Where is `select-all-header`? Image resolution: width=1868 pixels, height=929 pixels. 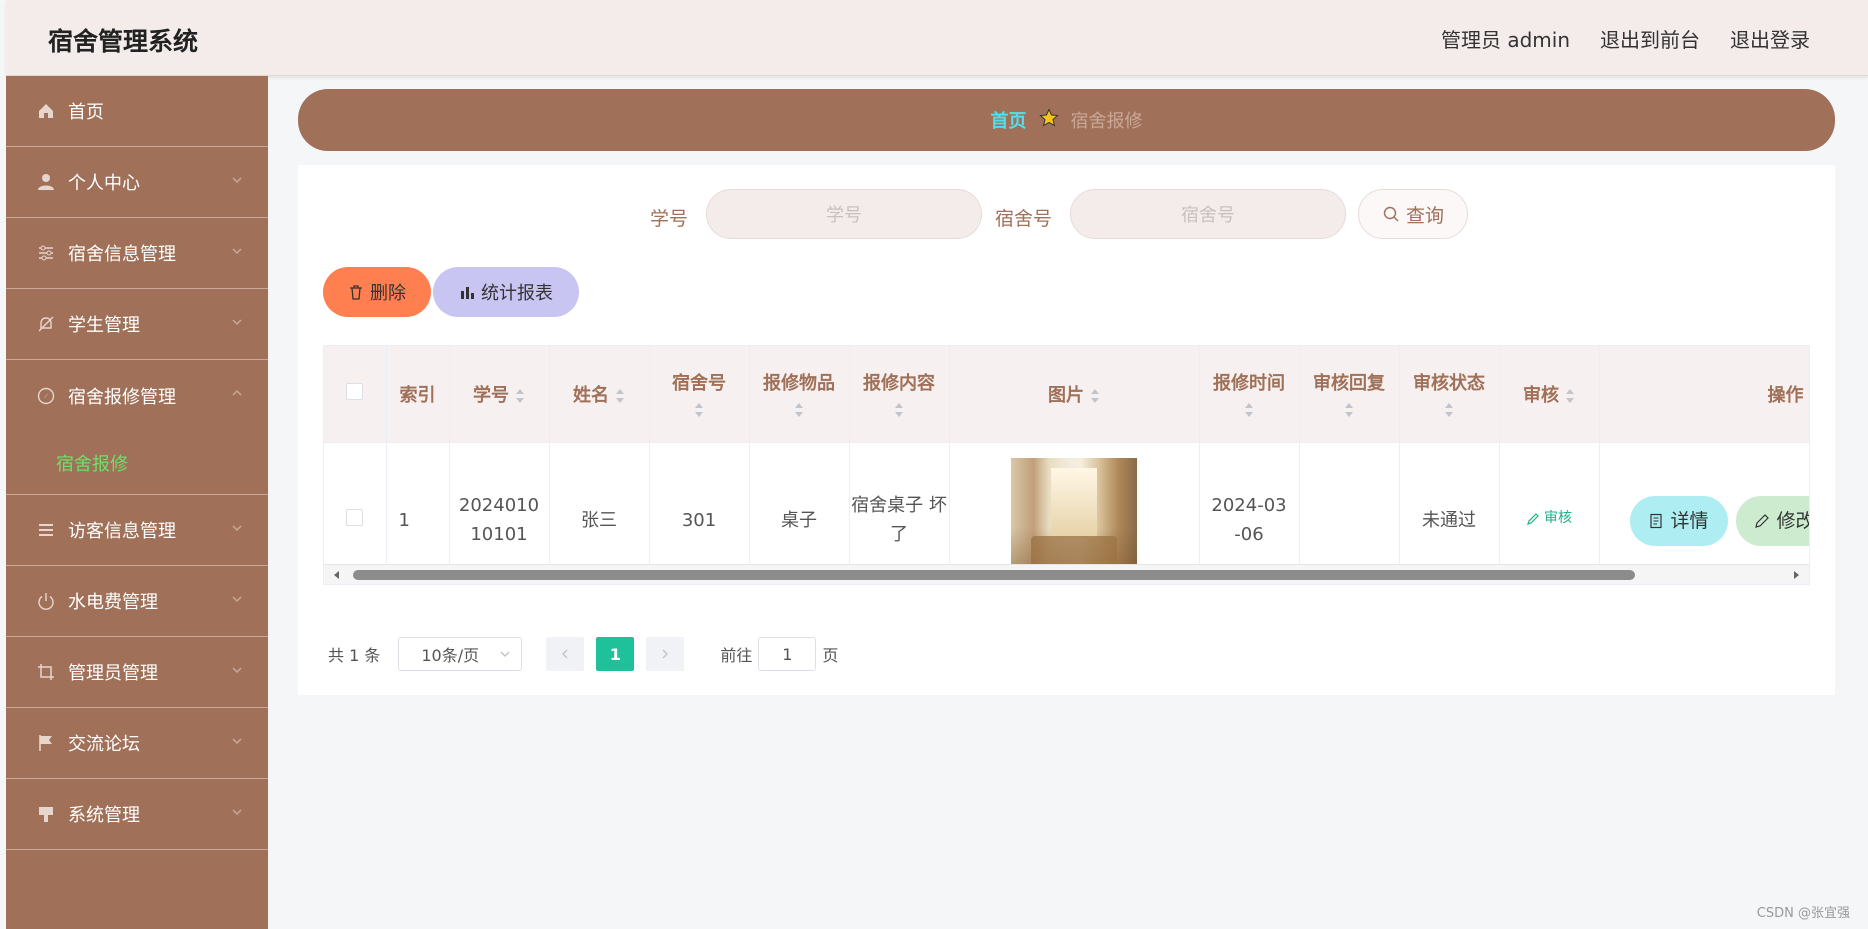
select-all-header is located at coordinates (355, 394).